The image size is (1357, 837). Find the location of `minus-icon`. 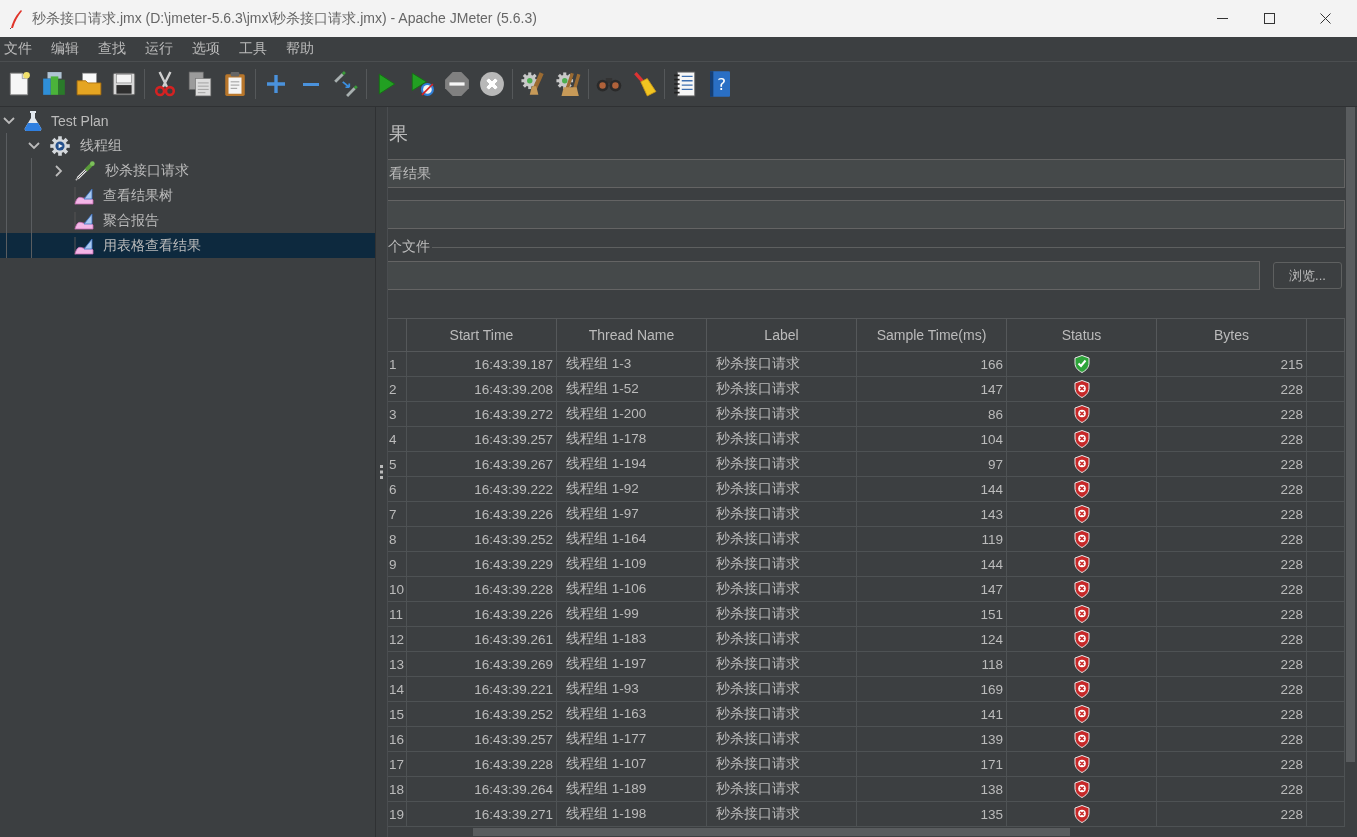

minus-icon is located at coordinates (310, 84).